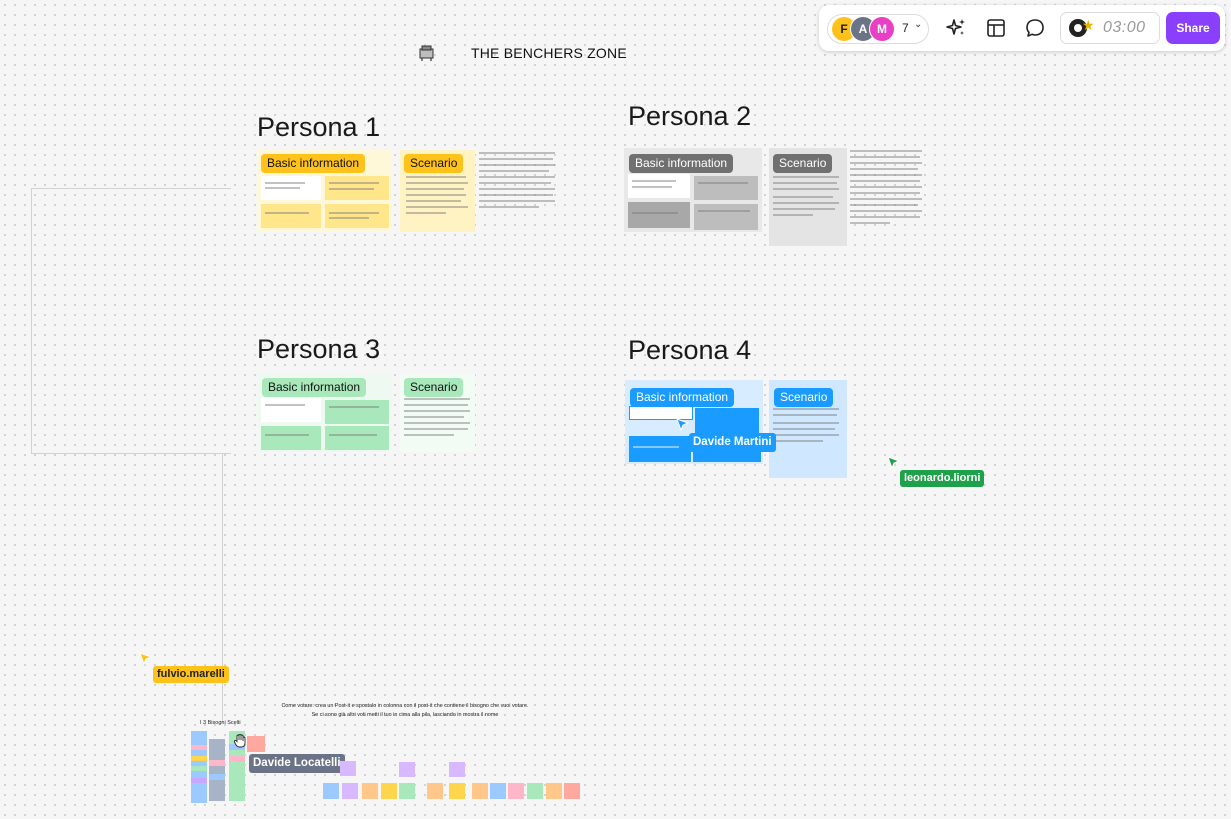  Describe the element at coordinates (942, 478) in the screenshot. I see `collaborator-cursor-label: leonardo.liorni` at that location.